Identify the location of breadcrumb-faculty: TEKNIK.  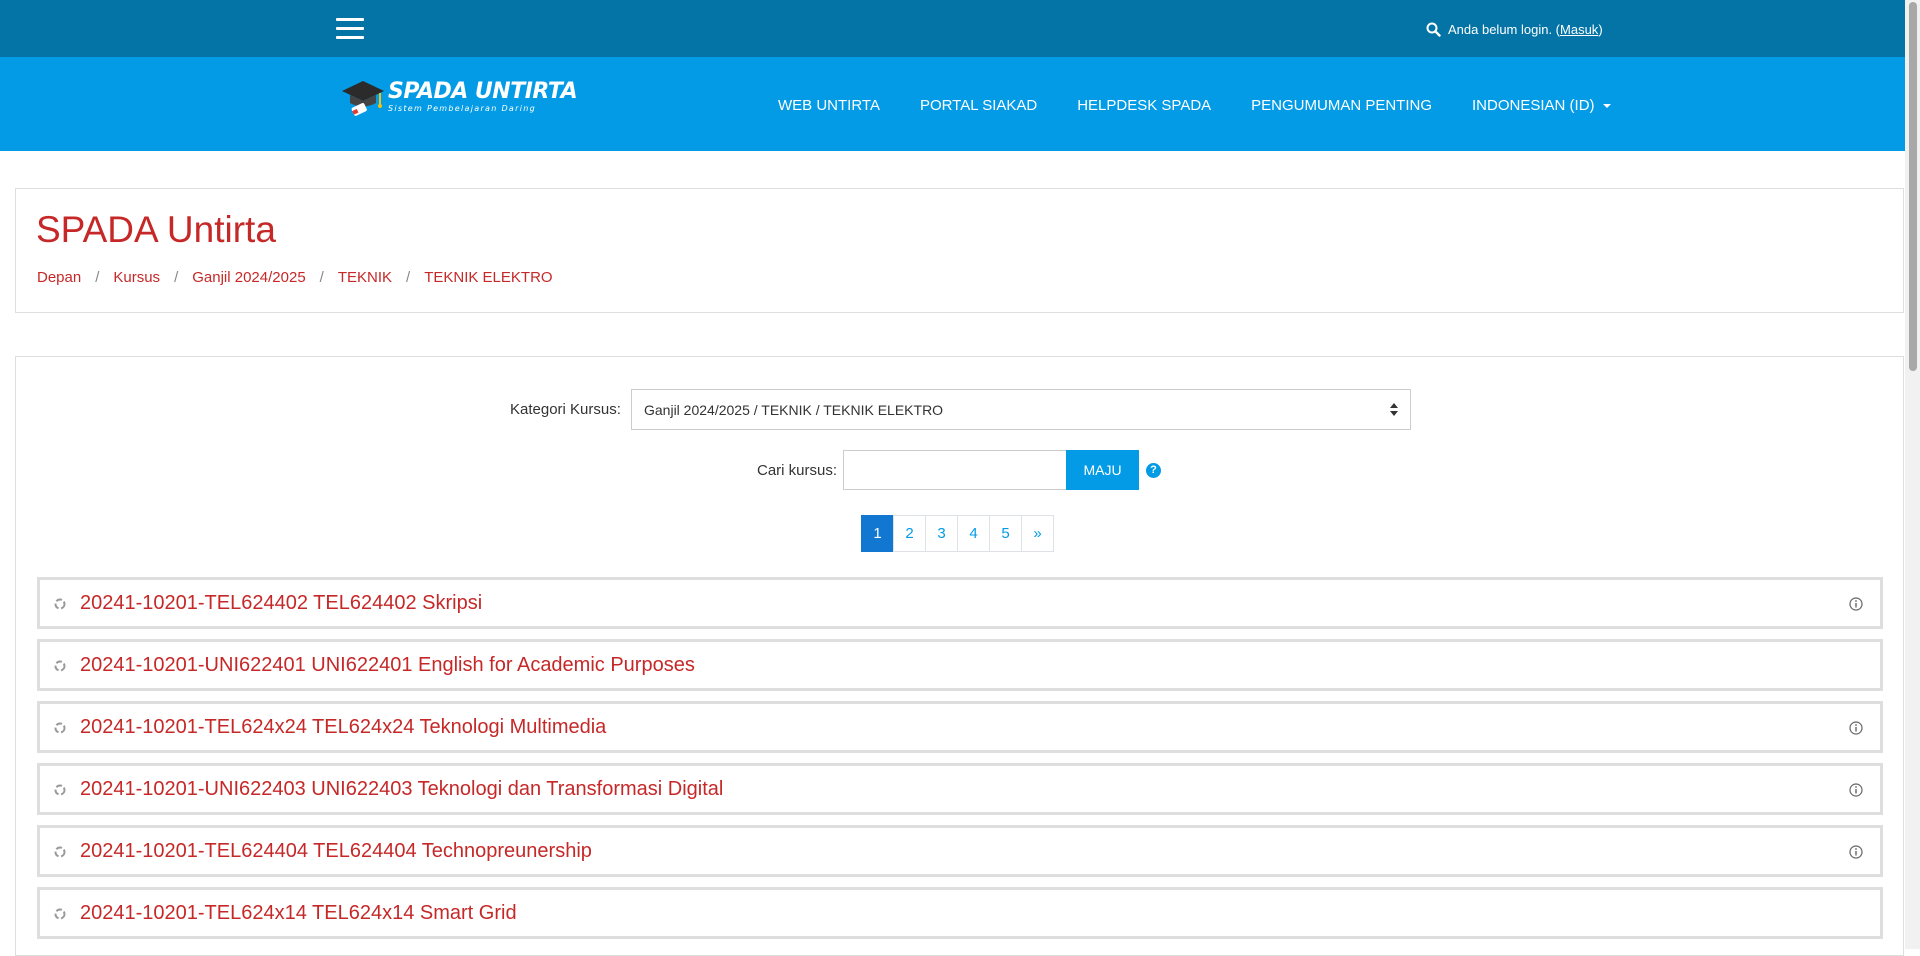
(365, 277).